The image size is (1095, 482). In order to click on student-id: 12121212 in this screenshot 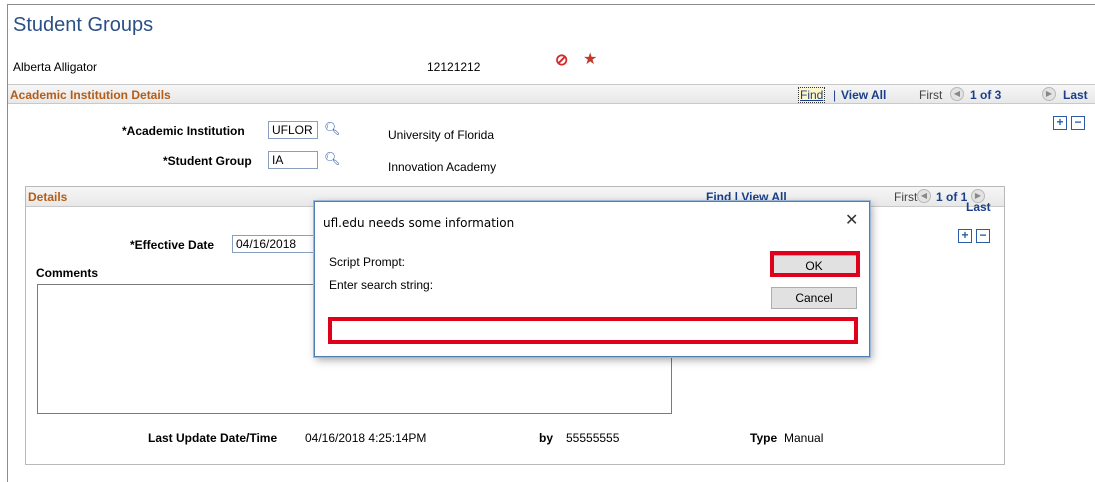, I will do `click(454, 67)`.